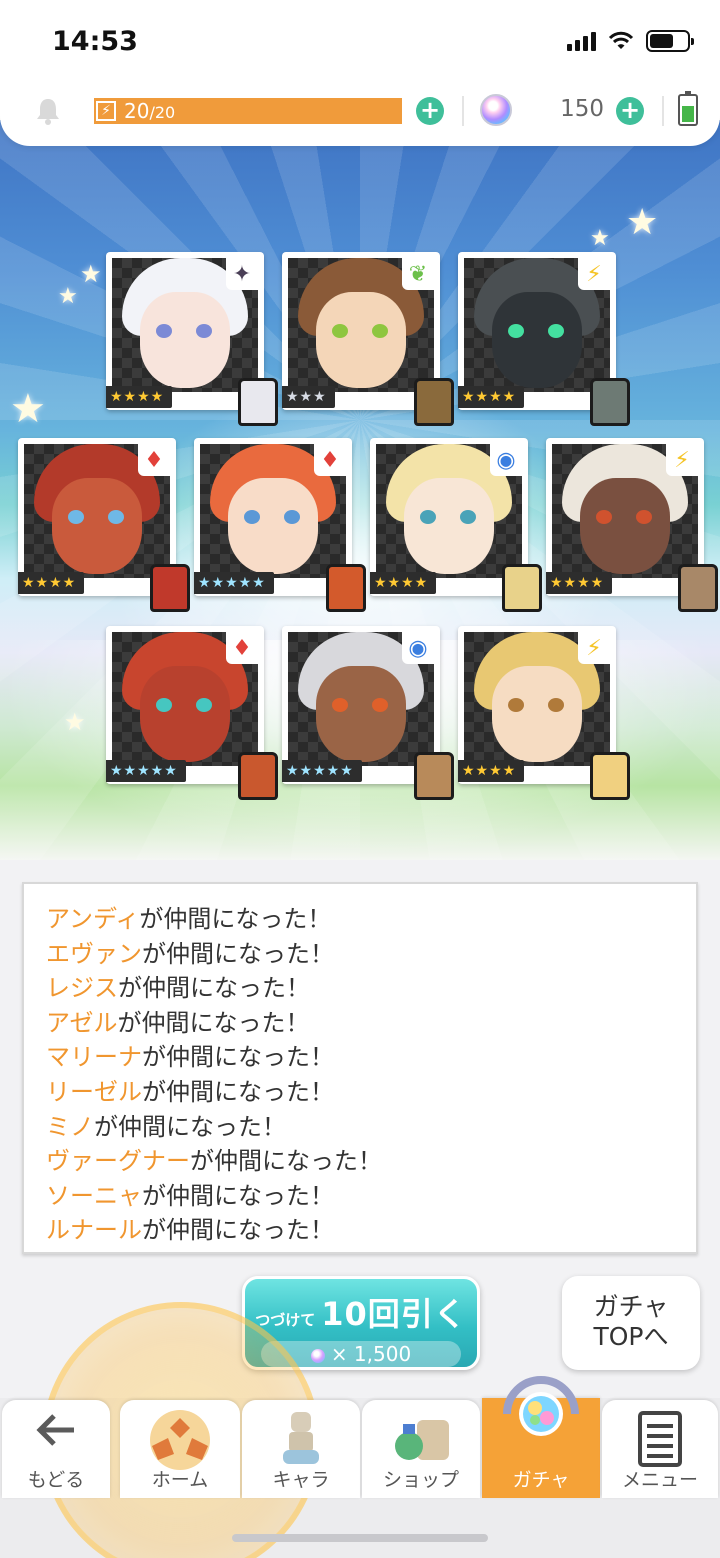  I want to click on thunder-element-icon: ⚡, so click(594, 274).